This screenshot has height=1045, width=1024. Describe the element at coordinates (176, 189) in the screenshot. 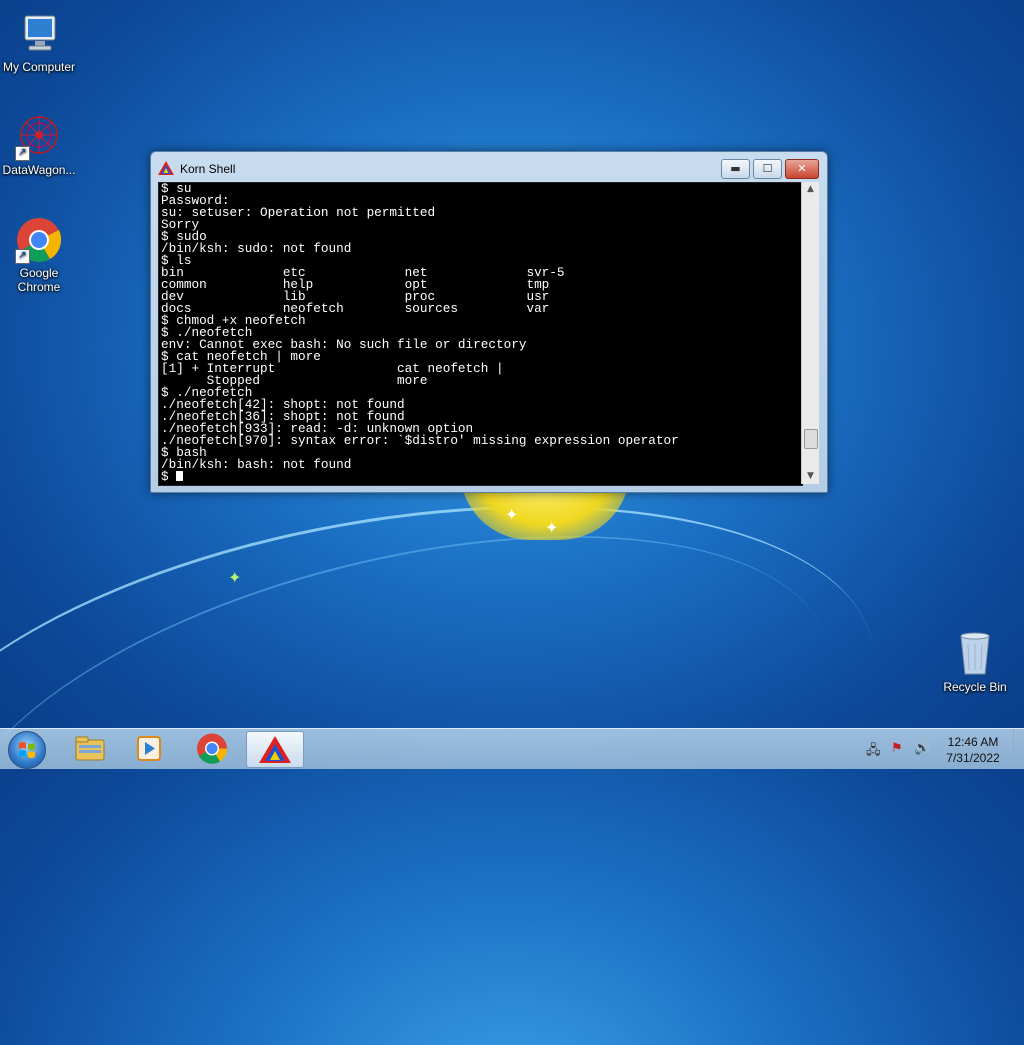

I see `terminal-line: $ su` at that location.